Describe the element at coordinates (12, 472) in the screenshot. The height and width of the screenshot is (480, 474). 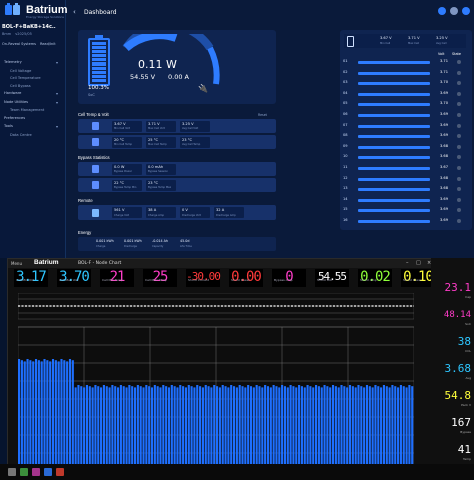
I see `start-icon` at that location.